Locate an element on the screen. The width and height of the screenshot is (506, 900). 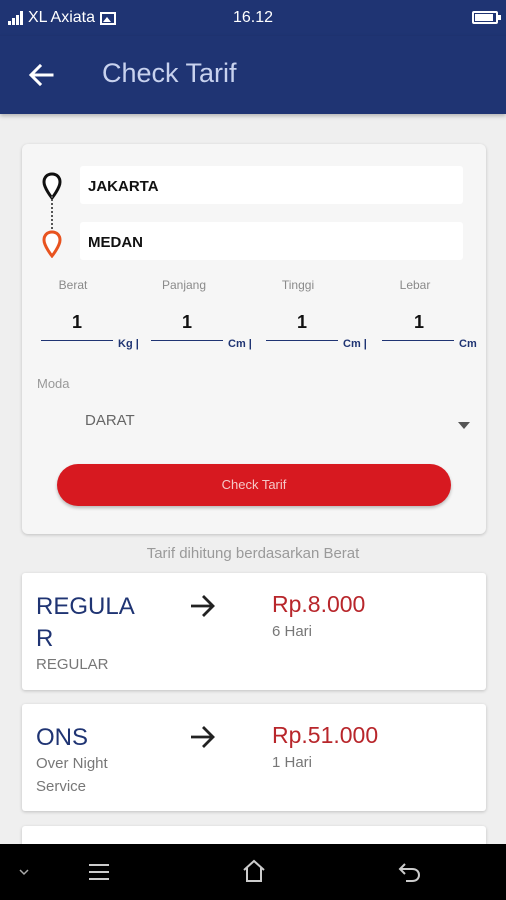
service-name: REGULA R is located at coordinates (85, 622).